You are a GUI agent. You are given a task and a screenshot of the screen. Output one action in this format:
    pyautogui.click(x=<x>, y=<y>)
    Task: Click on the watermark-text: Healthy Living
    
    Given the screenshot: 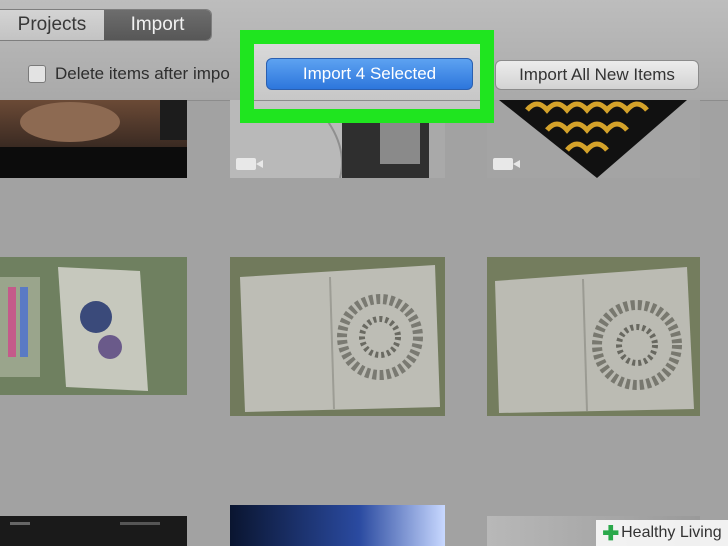 What is the action you would take?
    pyautogui.click(x=671, y=532)
    